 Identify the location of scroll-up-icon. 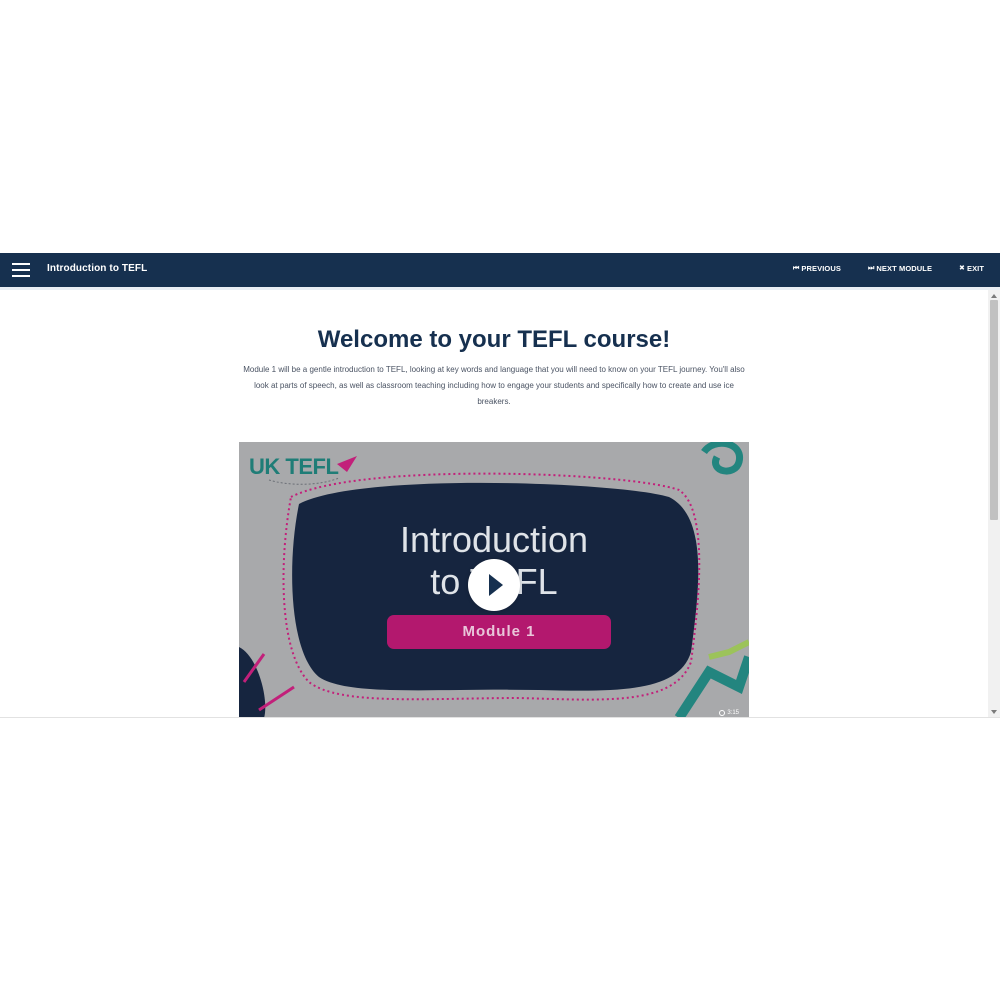
(994, 296).